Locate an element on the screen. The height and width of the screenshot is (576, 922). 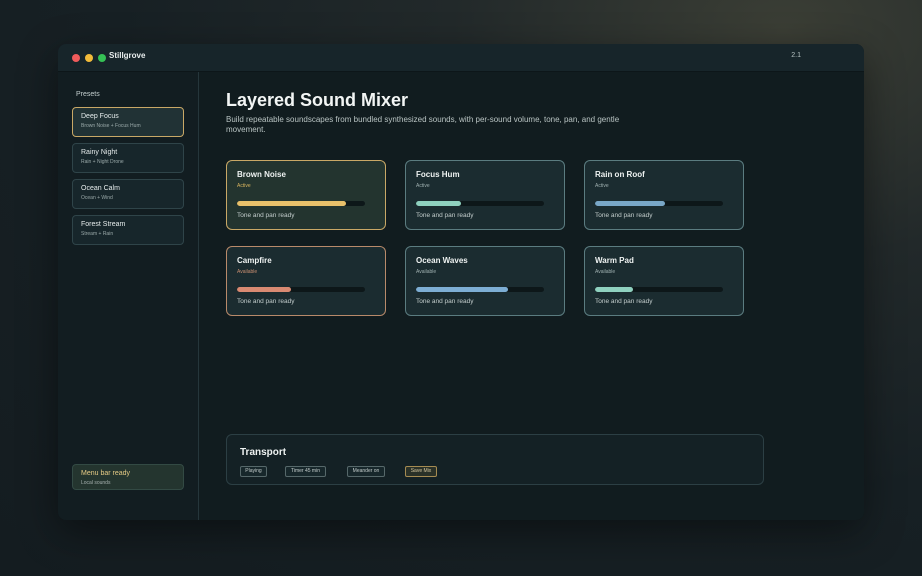
sound-card-ocean-waves: Ocean Waves Available Tone and pan ready is located at coordinates (485, 281).